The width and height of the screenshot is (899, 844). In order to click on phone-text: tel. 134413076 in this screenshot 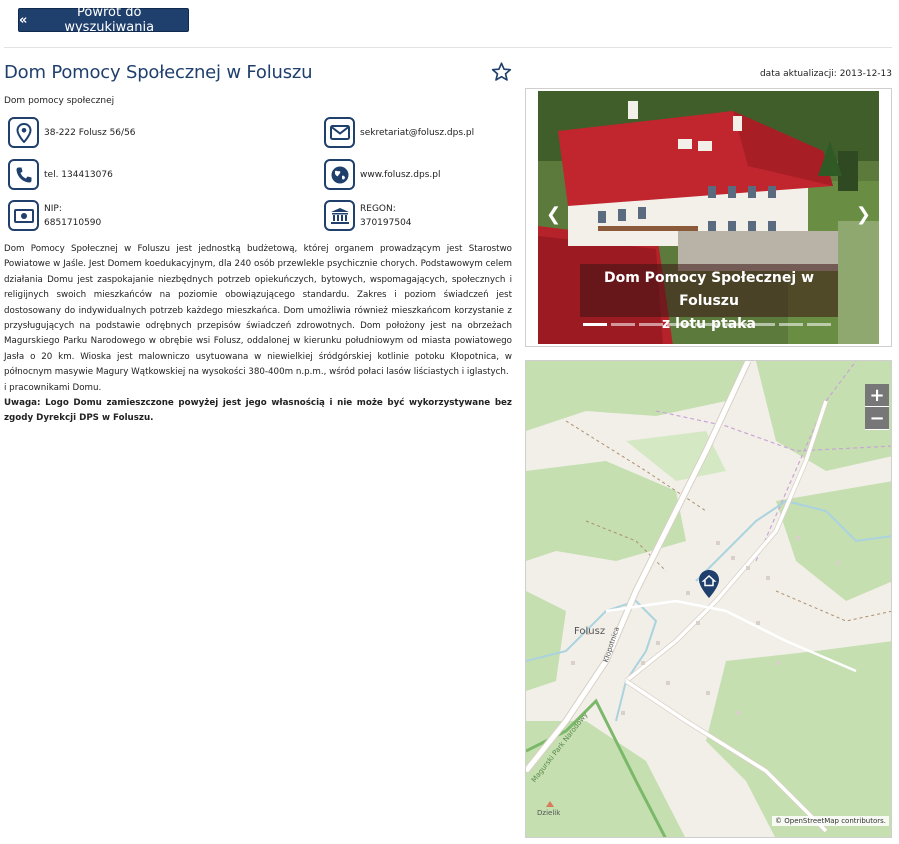, I will do `click(78, 175)`.